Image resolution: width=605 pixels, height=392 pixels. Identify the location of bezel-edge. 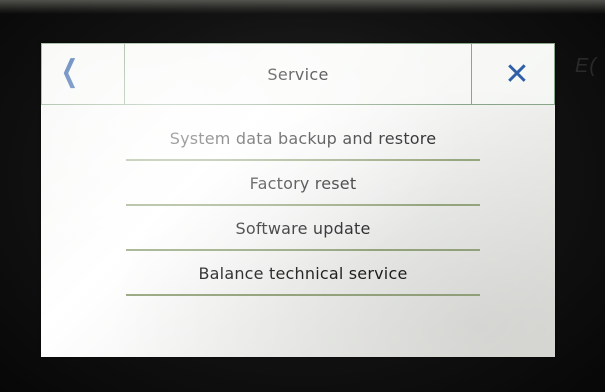
(302, 7).